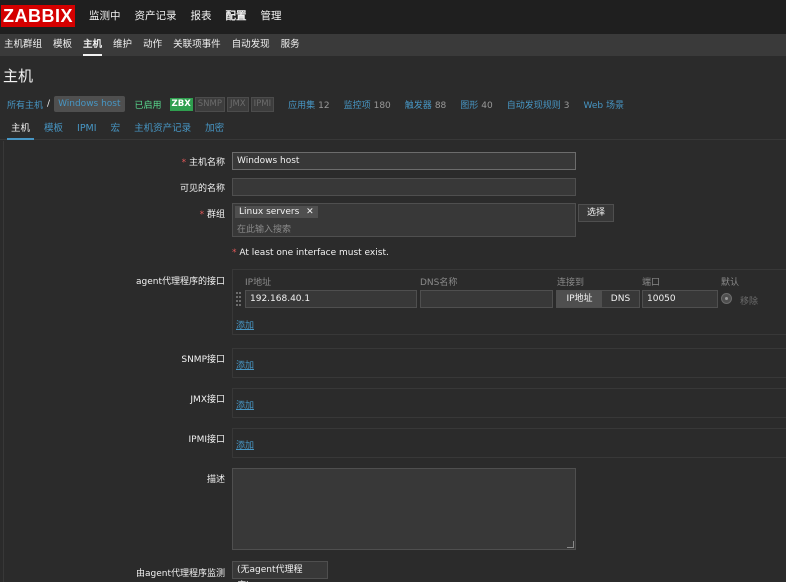 Image resolution: width=786 pixels, height=582 pixels. What do you see at coordinates (404, 161) in the screenshot?
I see `host-name-input: Windows host` at bounding box center [404, 161].